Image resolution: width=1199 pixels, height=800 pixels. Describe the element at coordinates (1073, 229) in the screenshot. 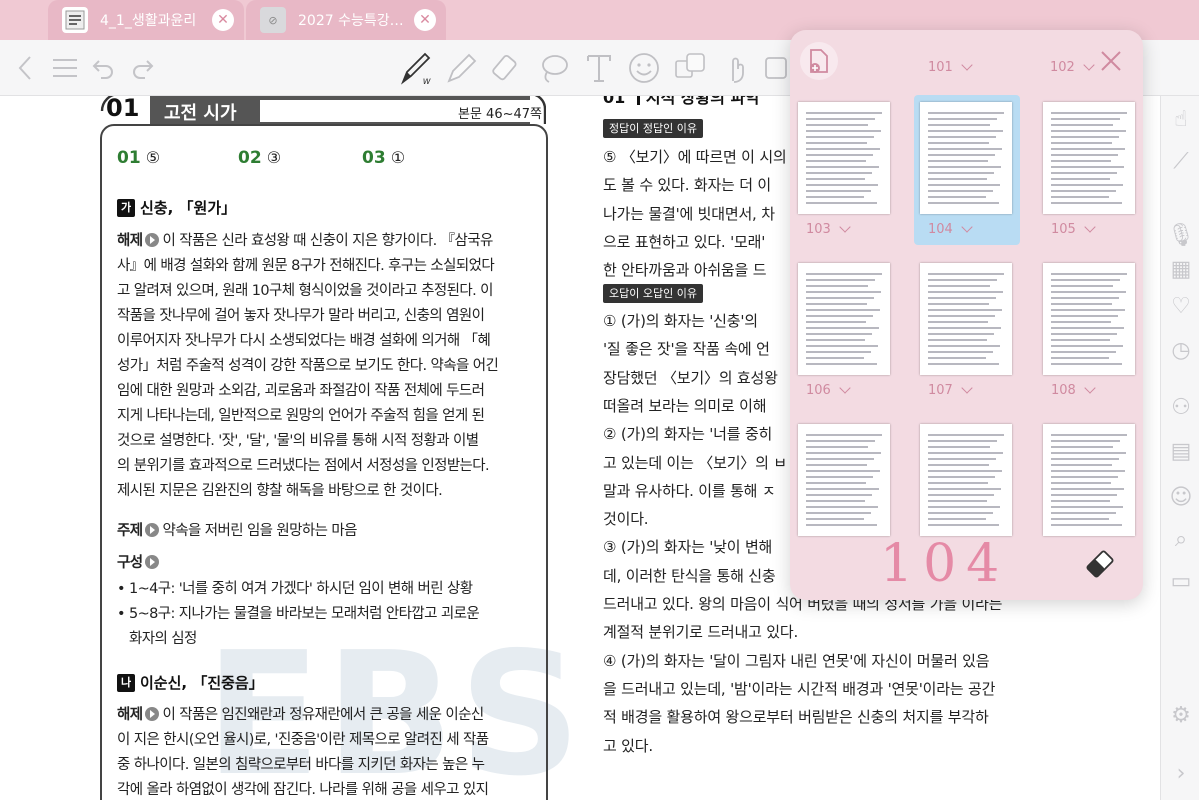

I see `page-label: 105` at that location.